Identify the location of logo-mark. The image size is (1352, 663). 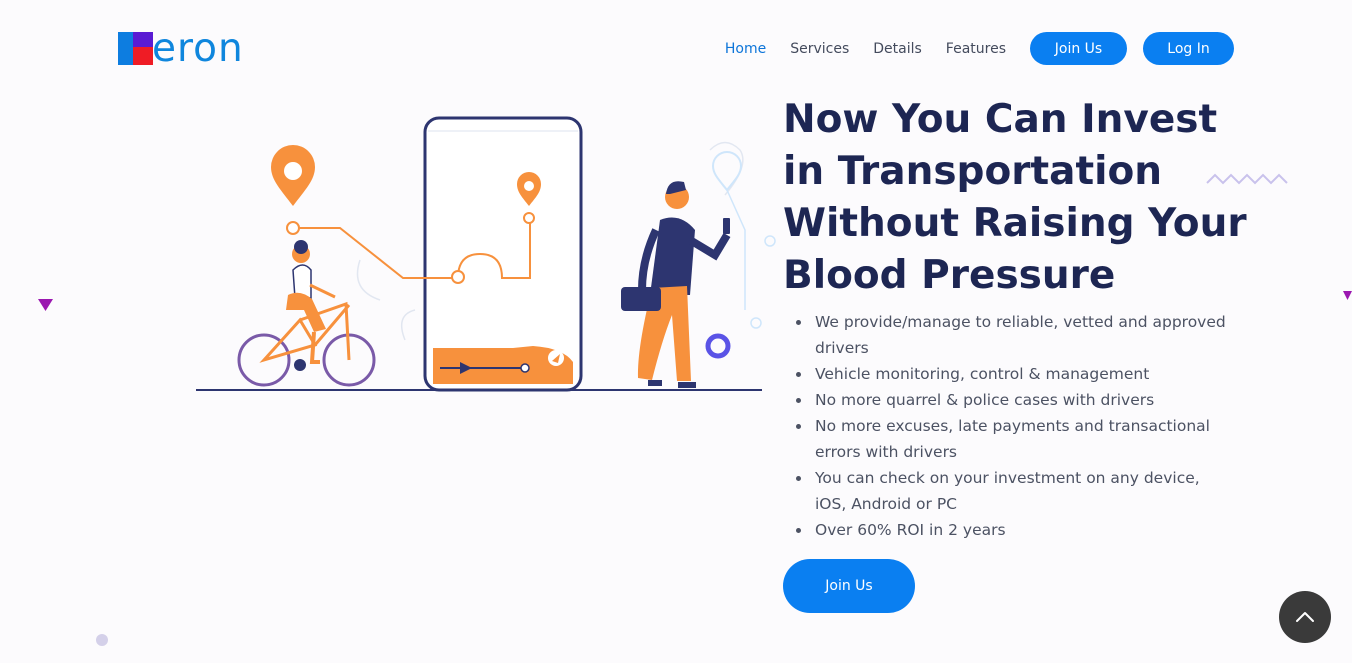
(135, 48).